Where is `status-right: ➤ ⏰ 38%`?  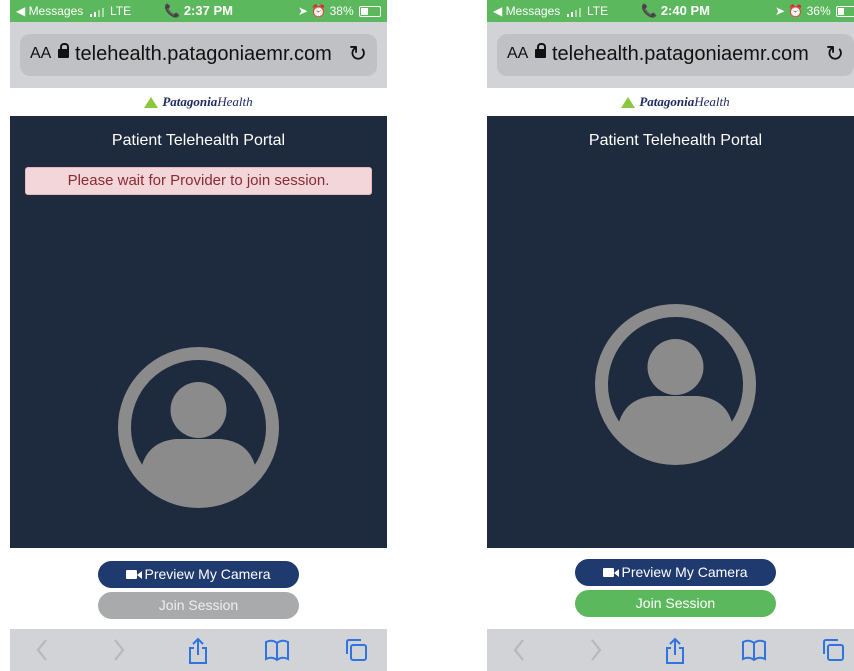
status-right: ➤ ⏰ 38% is located at coordinates (339, 11).